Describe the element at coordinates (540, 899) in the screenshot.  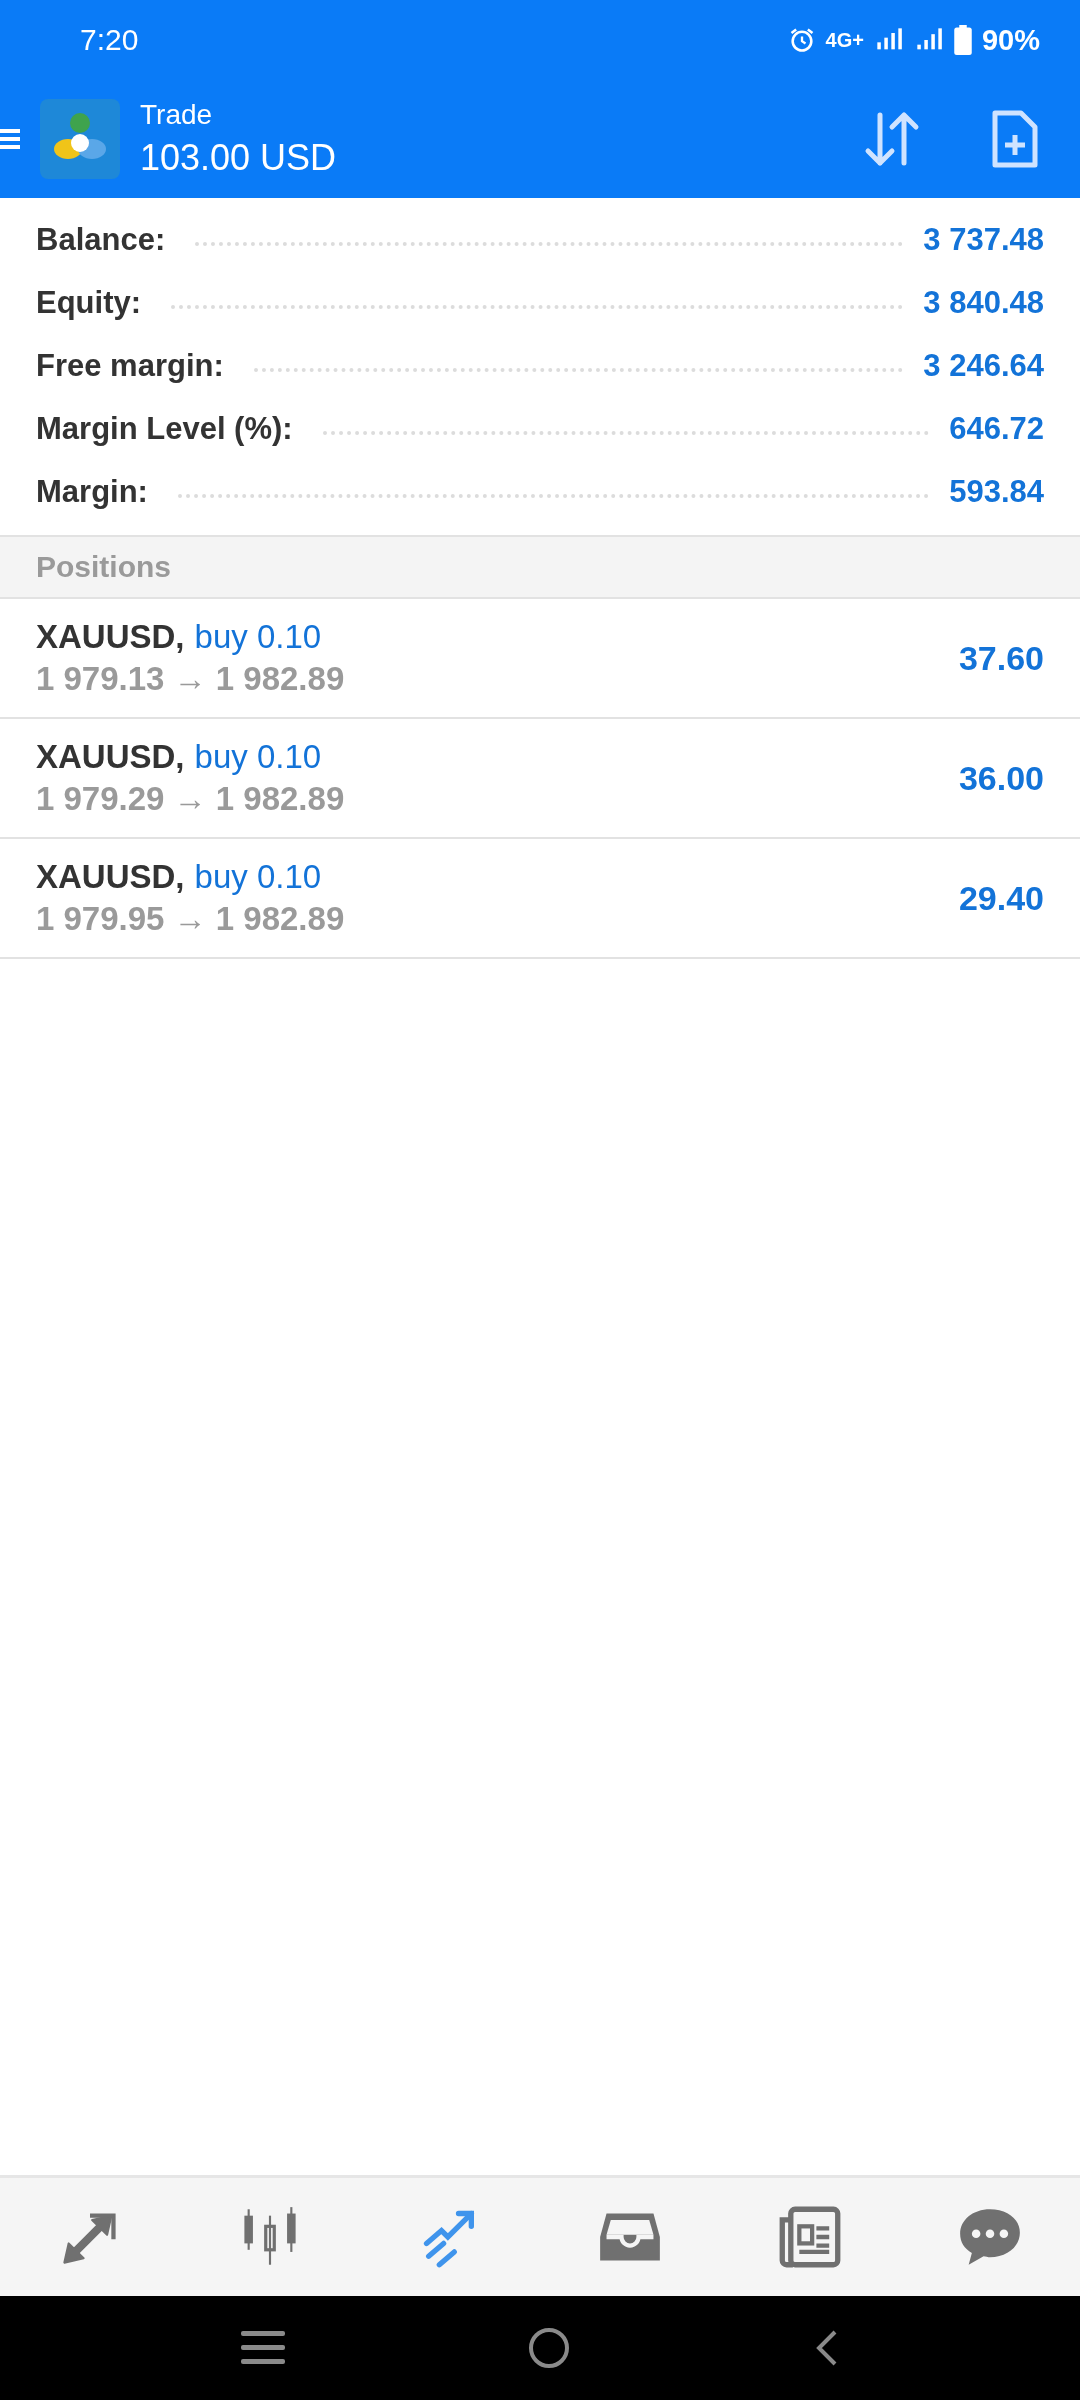
I see `position-row: XAUUSD, buy 0.10 1 979.95 → 1 982.89 29.40` at that location.